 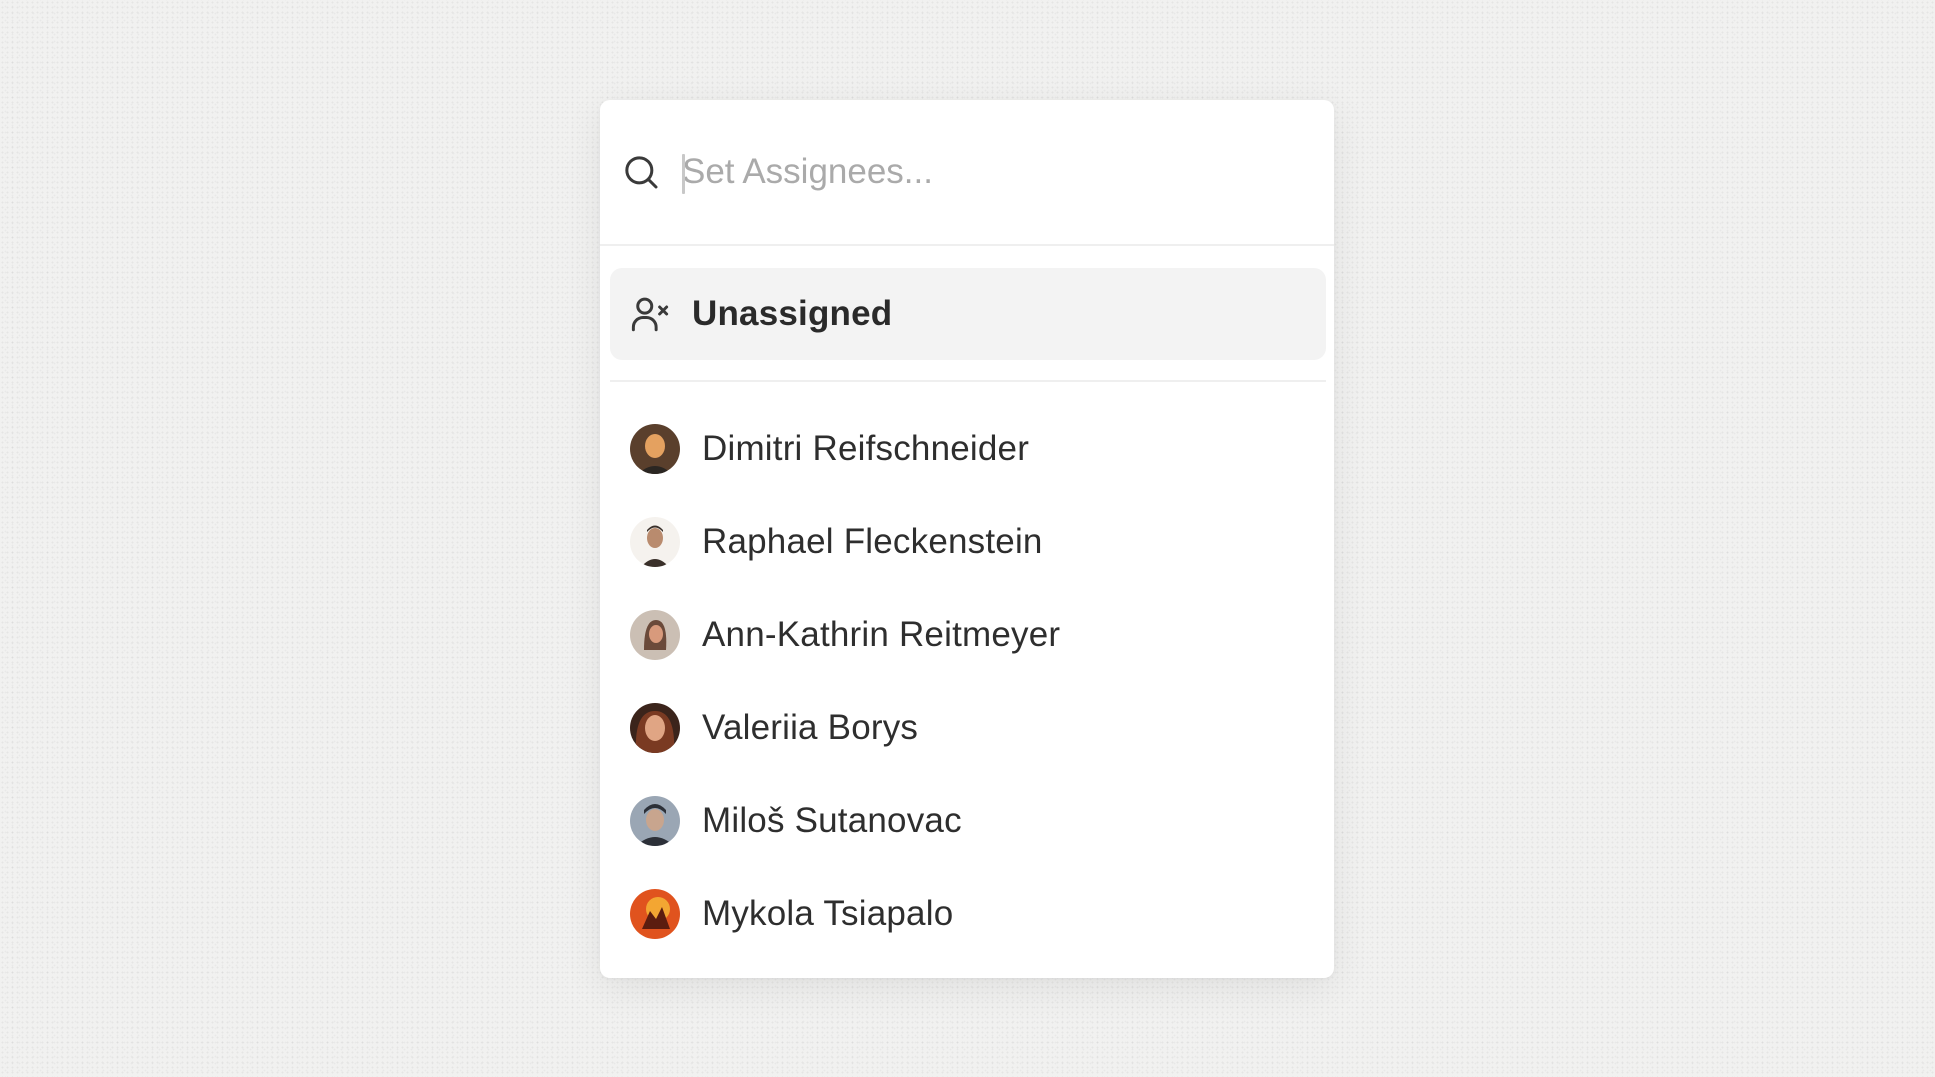 What do you see at coordinates (968, 314) in the screenshot?
I see `unassigned-option: Unassigned` at bounding box center [968, 314].